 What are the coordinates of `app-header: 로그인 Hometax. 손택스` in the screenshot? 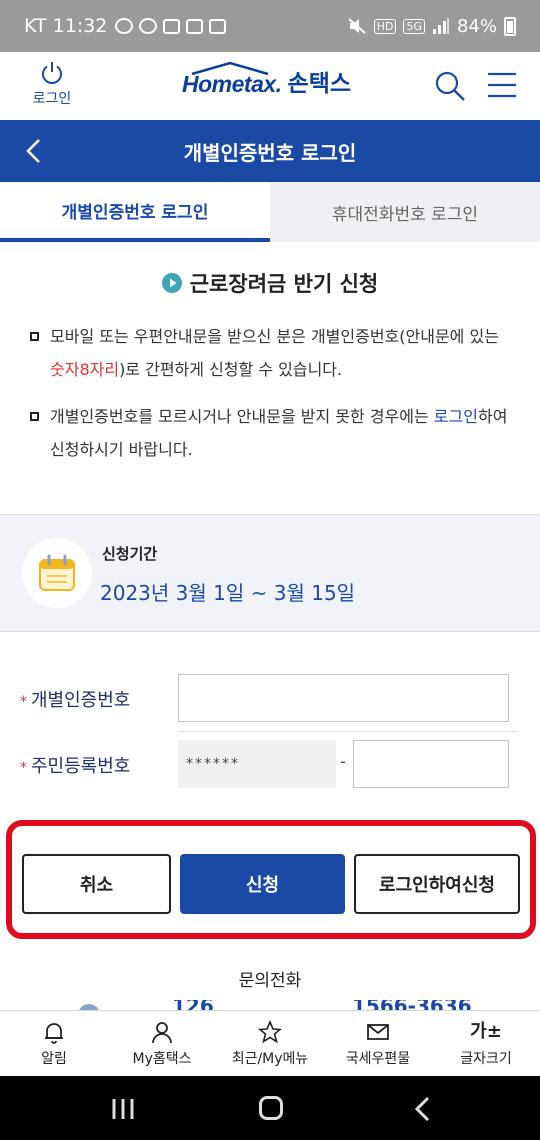 It's located at (270, 86).